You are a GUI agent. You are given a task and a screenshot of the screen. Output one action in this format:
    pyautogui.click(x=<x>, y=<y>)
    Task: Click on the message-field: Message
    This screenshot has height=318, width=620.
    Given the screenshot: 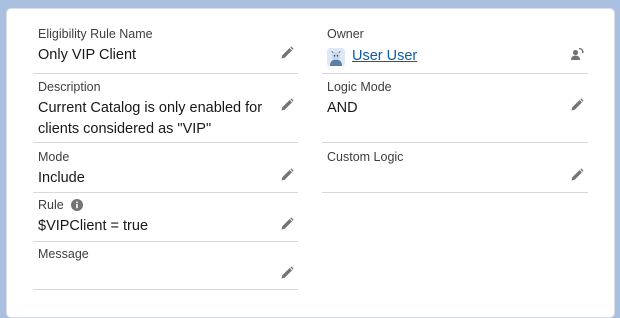 What is the action you would take?
    pyautogui.click(x=165, y=268)
    